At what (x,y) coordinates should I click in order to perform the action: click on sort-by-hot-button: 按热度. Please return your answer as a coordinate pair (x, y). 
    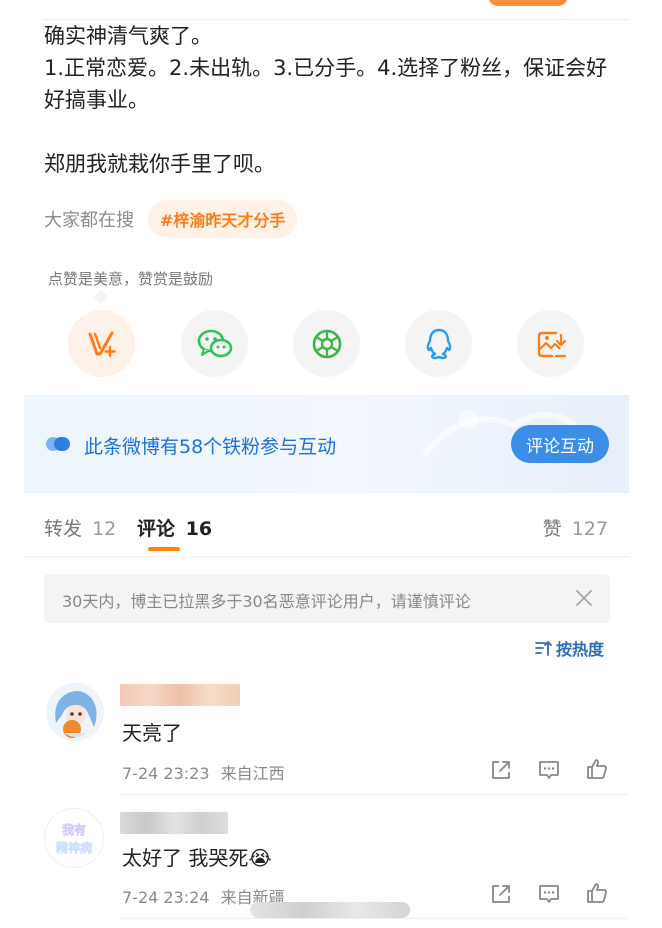
    Looking at the image, I should click on (569, 648).